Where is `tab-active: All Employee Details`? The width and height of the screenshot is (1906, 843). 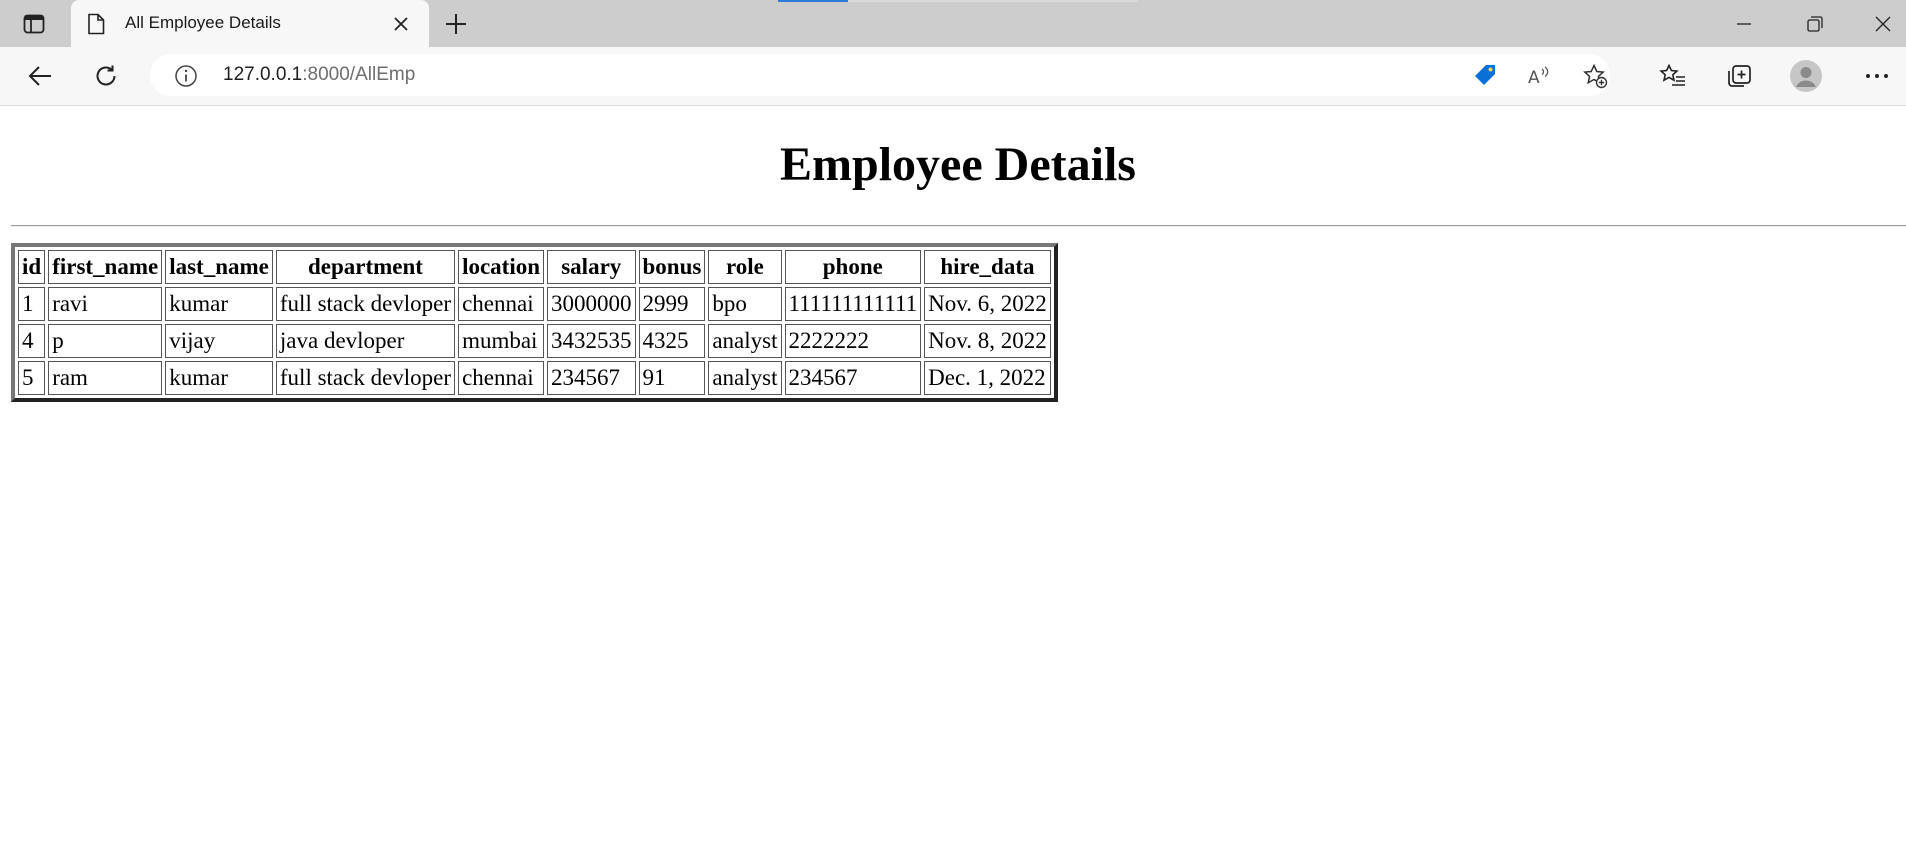
tab-active: All Employee Details is located at coordinates (250, 23).